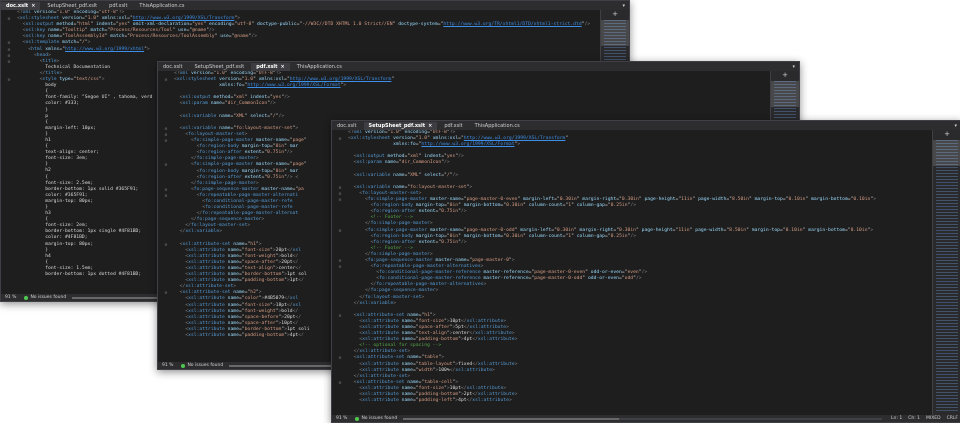 The width and height of the screenshot is (960, 423). I want to click on horizontal-scrollbar, so click(643, 418).